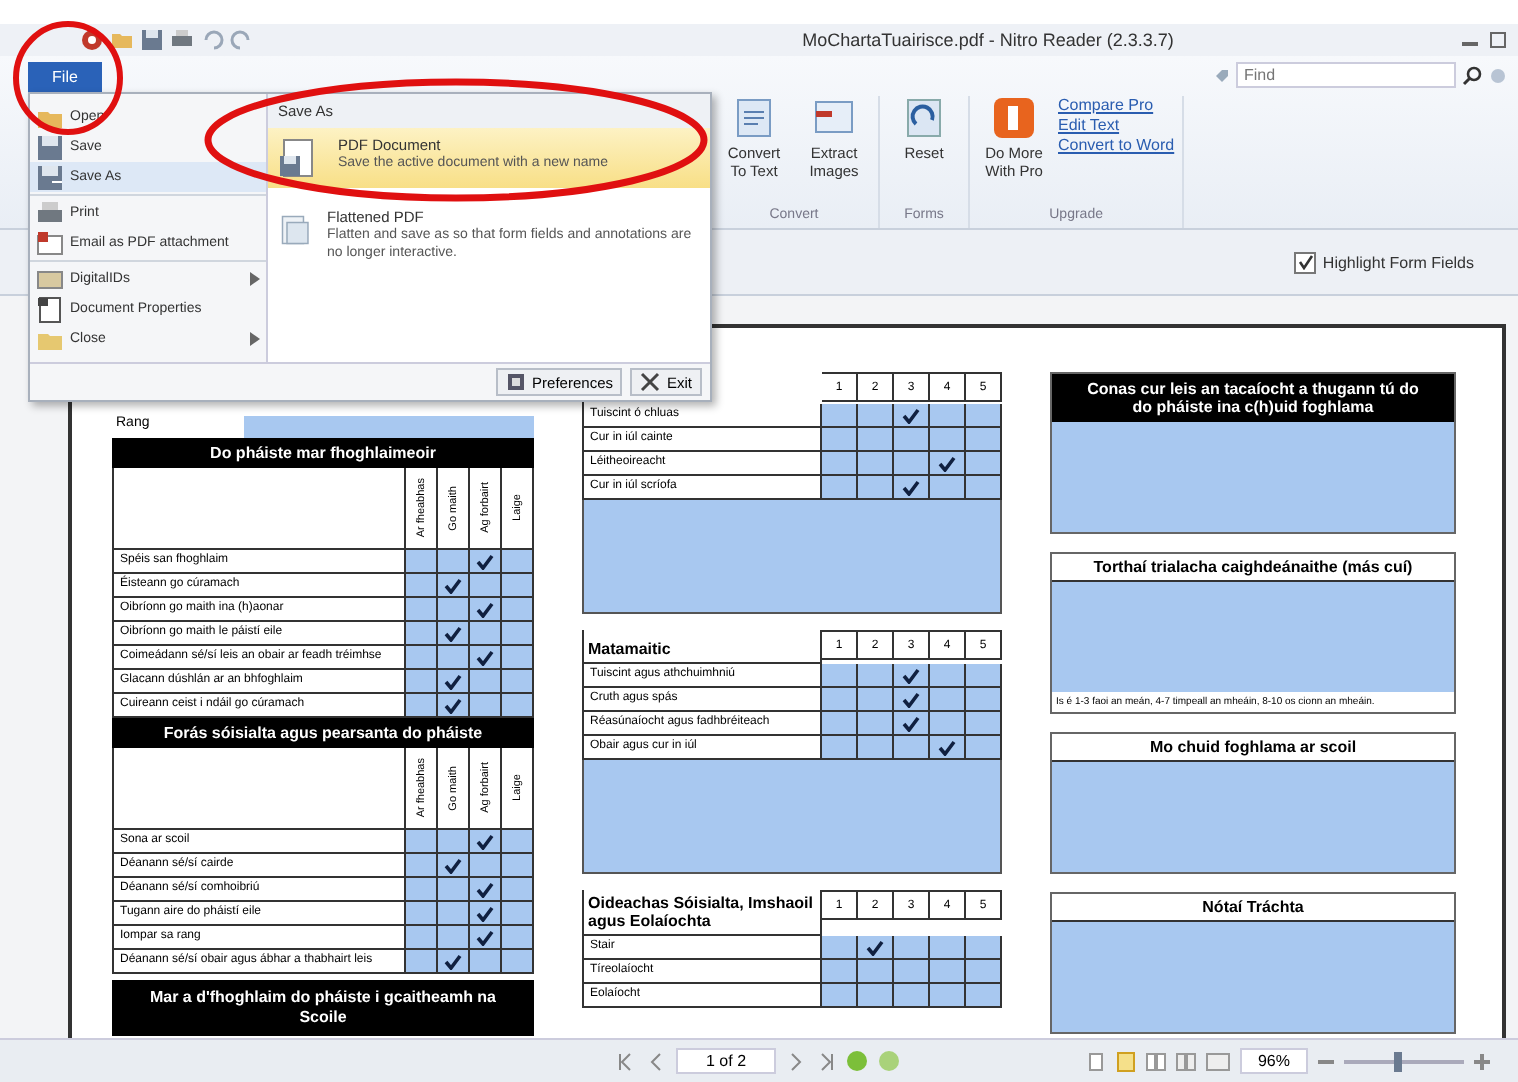  What do you see at coordinates (726, 1061) in the screenshot?
I see `page-number-field: 1 of 2` at bounding box center [726, 1061].